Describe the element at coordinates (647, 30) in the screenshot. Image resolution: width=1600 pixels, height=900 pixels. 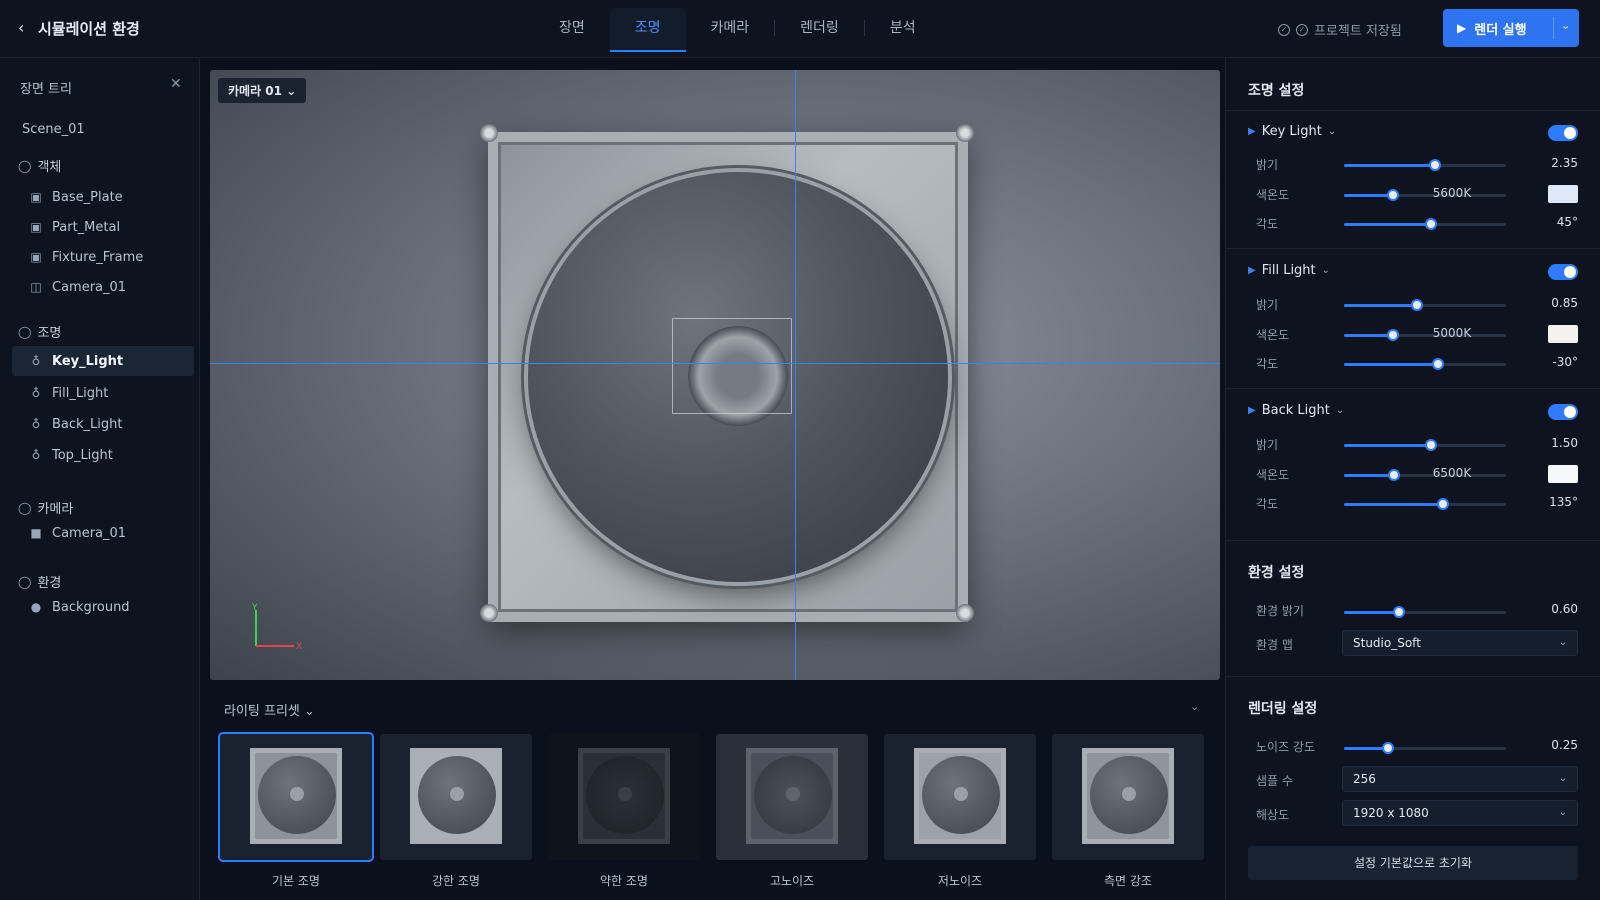
I see `tab-lighting: 조명` at that location.